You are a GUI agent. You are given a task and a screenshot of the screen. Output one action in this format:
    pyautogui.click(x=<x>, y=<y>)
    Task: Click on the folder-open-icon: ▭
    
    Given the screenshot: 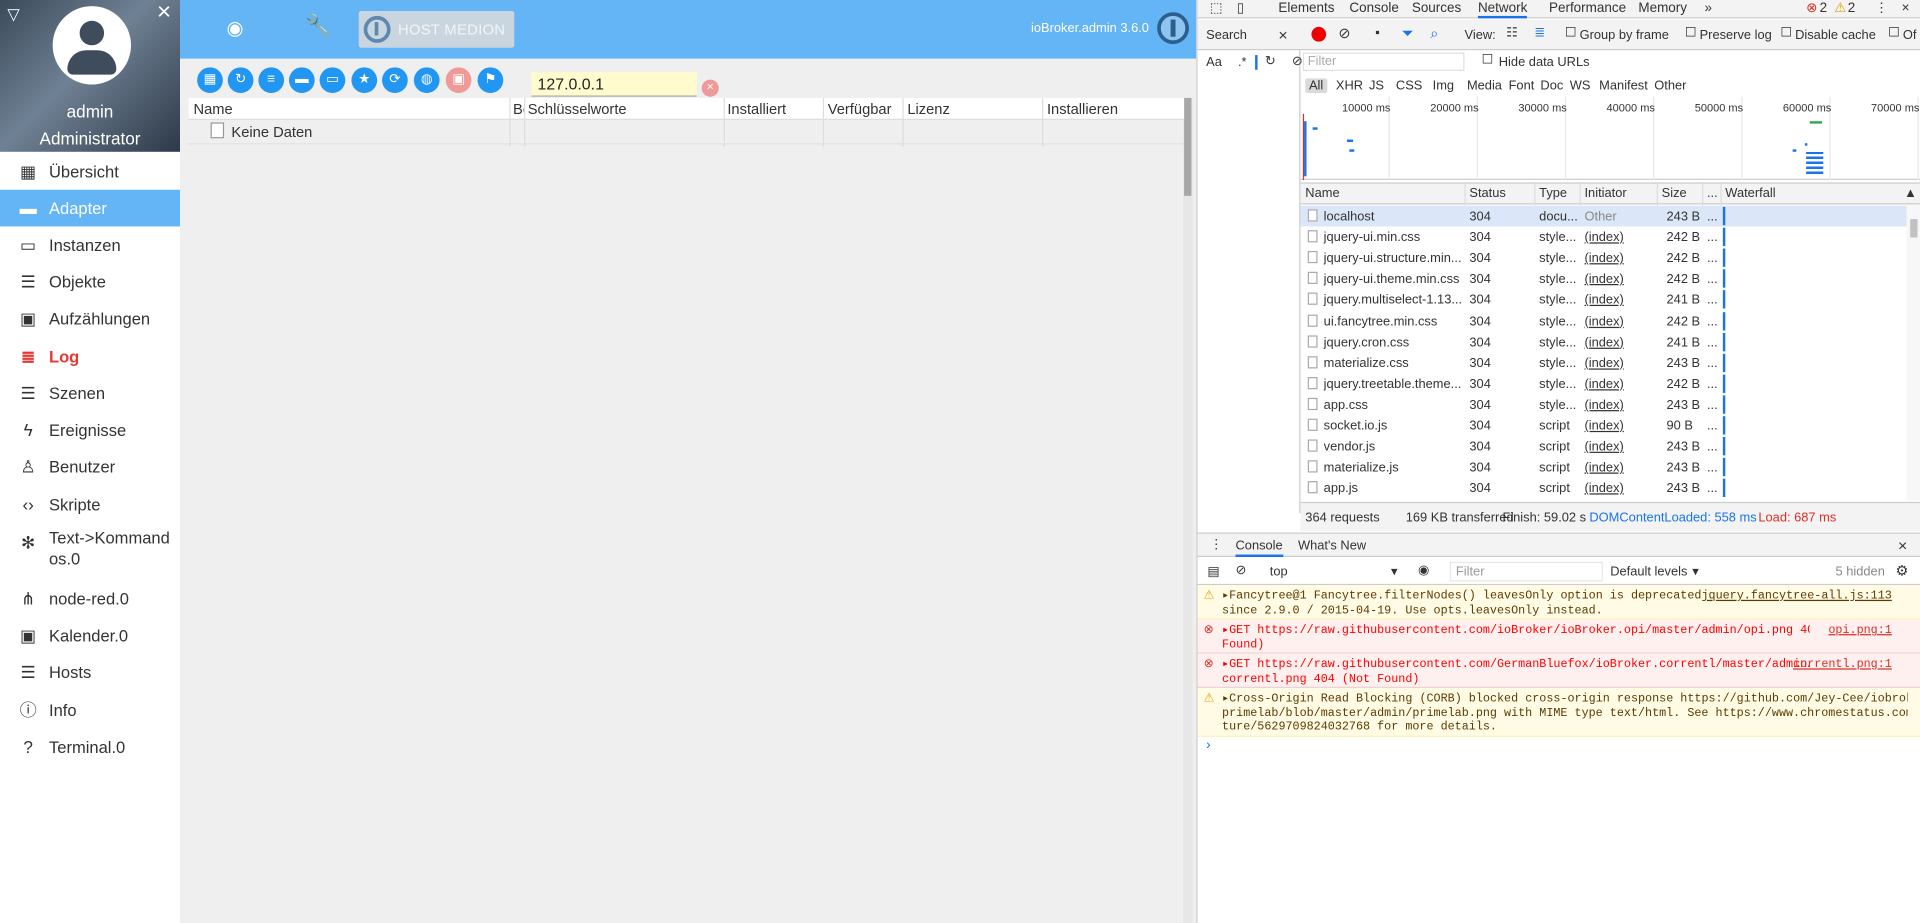 What is the action you would take?
    pyautogui.click(x=332, y=80)
    